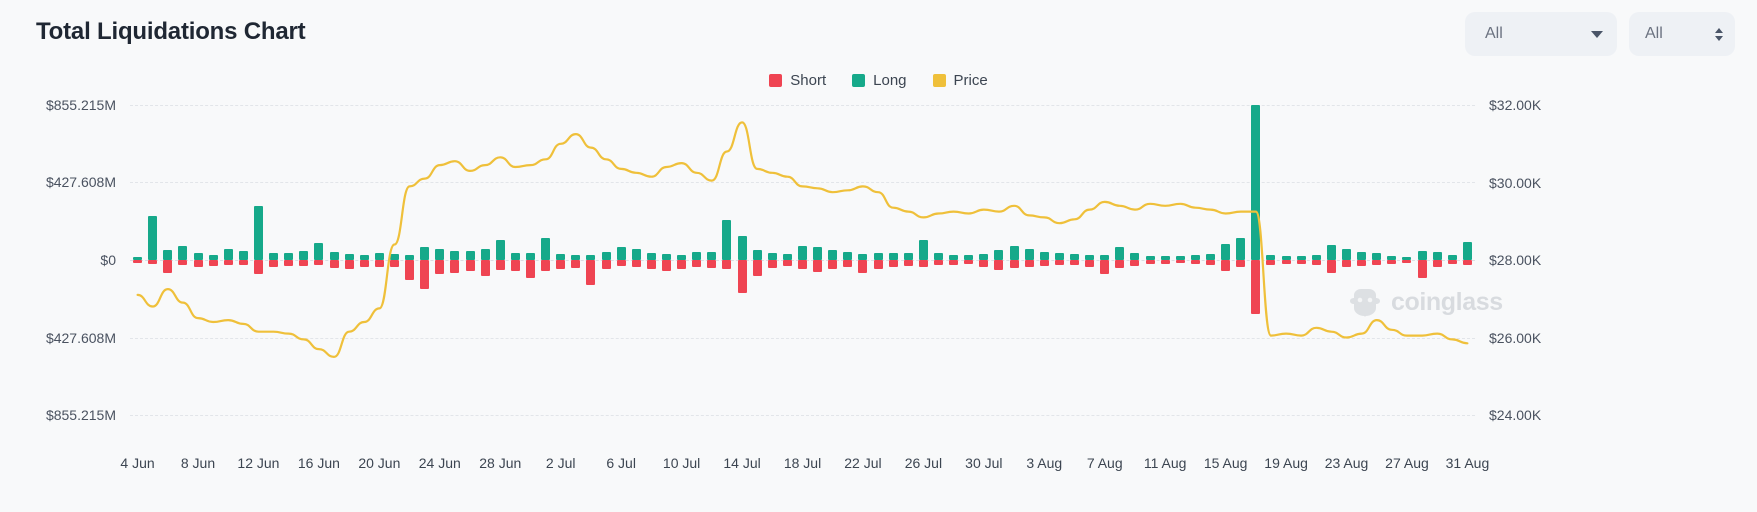 This screenshot has height=512, width=1757. Describe the element at coordinates (939, 80) in the screenshot. I see `legend-swatch-price` at that location.